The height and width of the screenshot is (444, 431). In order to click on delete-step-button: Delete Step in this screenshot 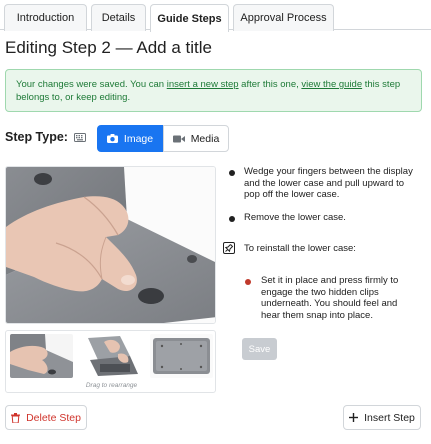, I will do `click(46, 417)`.